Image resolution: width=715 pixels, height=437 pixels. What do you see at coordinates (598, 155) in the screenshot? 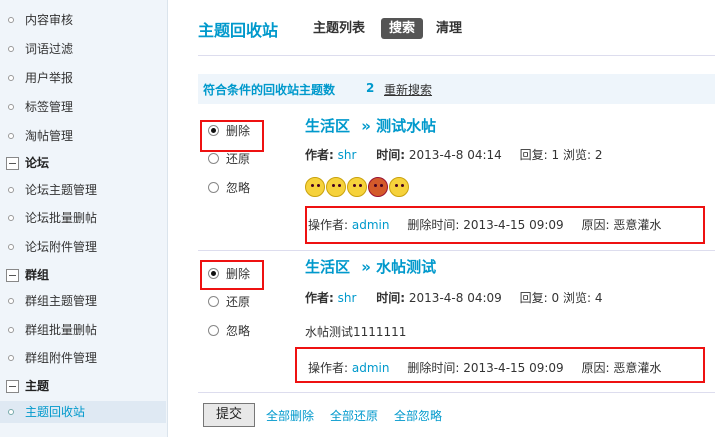
I see `views-count: 2` at bounding box center [598, 155].